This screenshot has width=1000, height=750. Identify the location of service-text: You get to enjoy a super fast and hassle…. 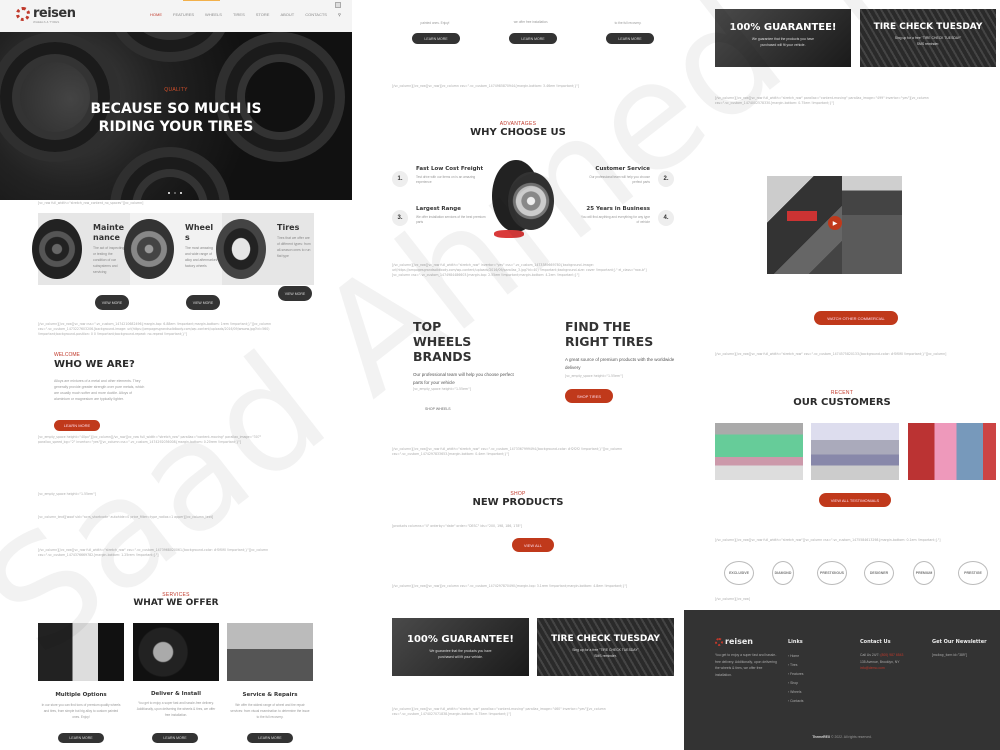
(176, 709).